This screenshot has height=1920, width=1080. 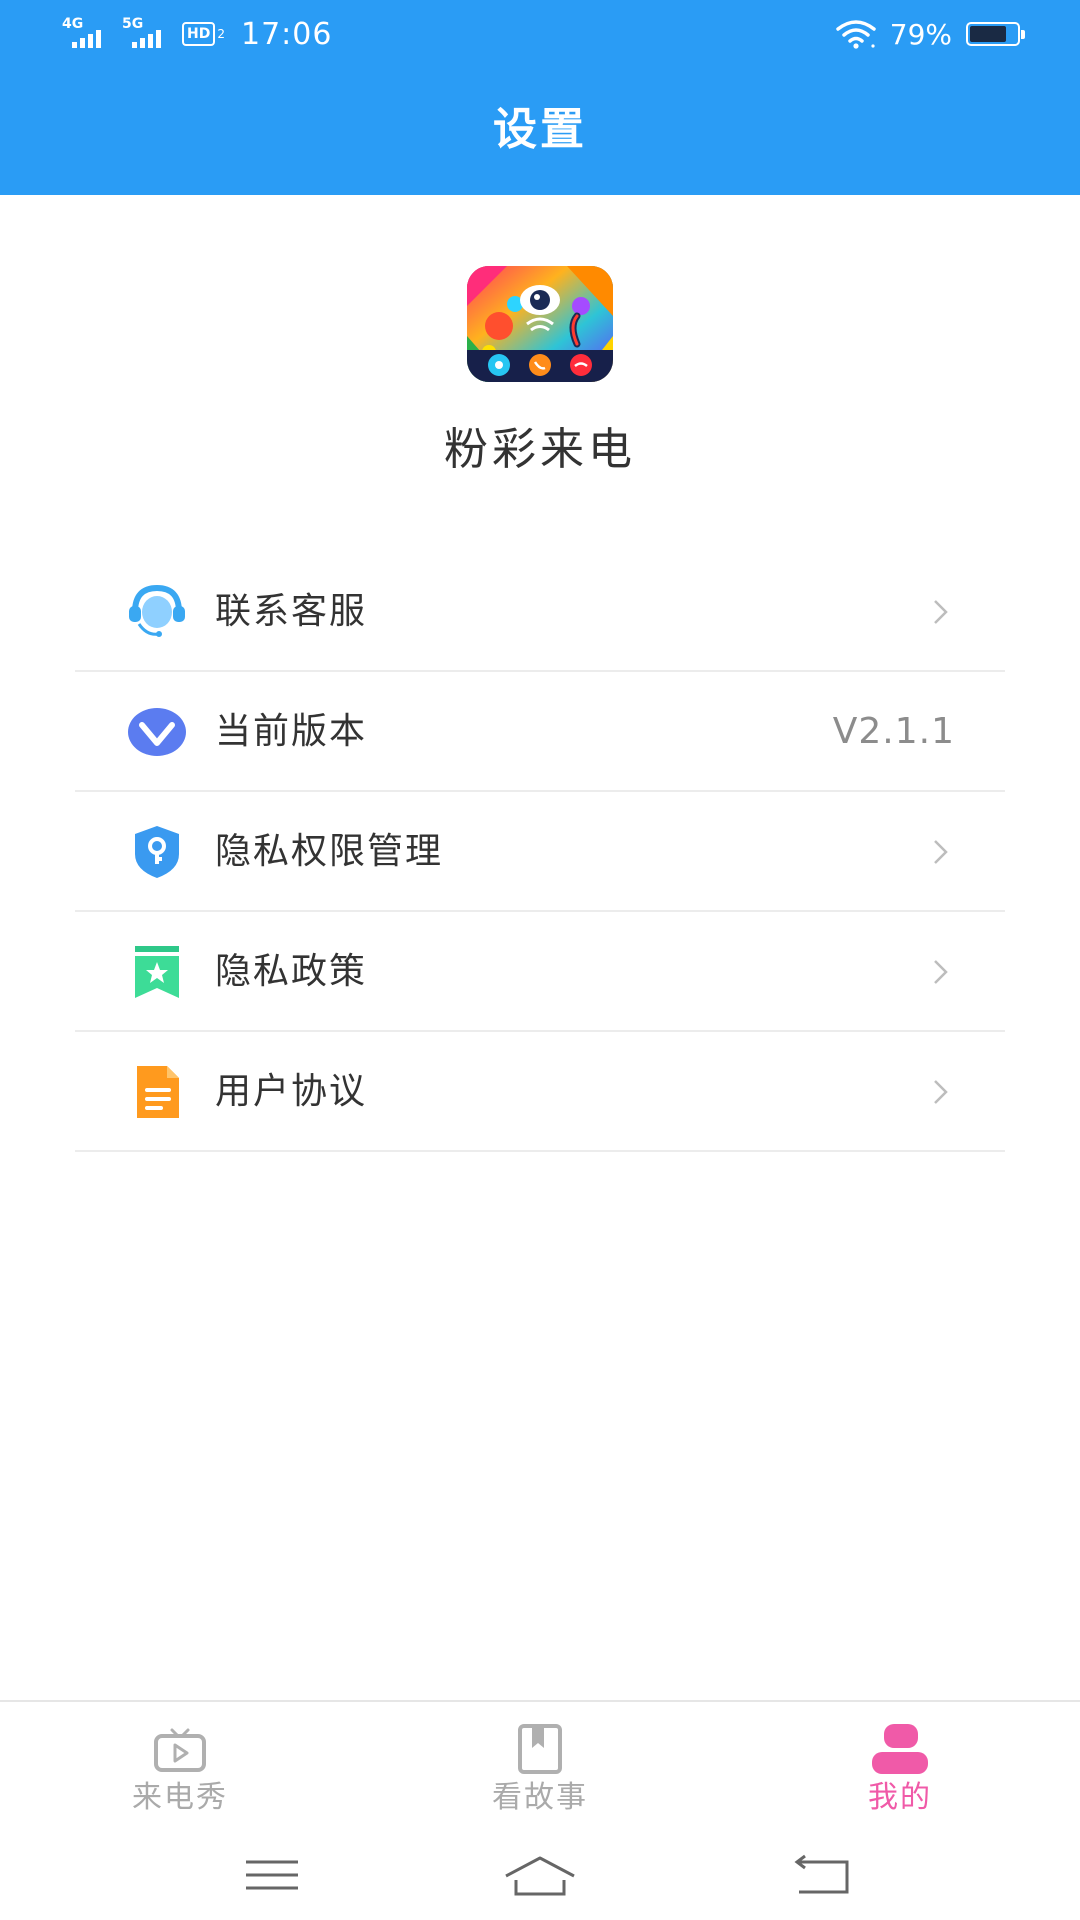 I want to click on menu-item-user-agreement: 用户协议, so click(x=540, y=1092).